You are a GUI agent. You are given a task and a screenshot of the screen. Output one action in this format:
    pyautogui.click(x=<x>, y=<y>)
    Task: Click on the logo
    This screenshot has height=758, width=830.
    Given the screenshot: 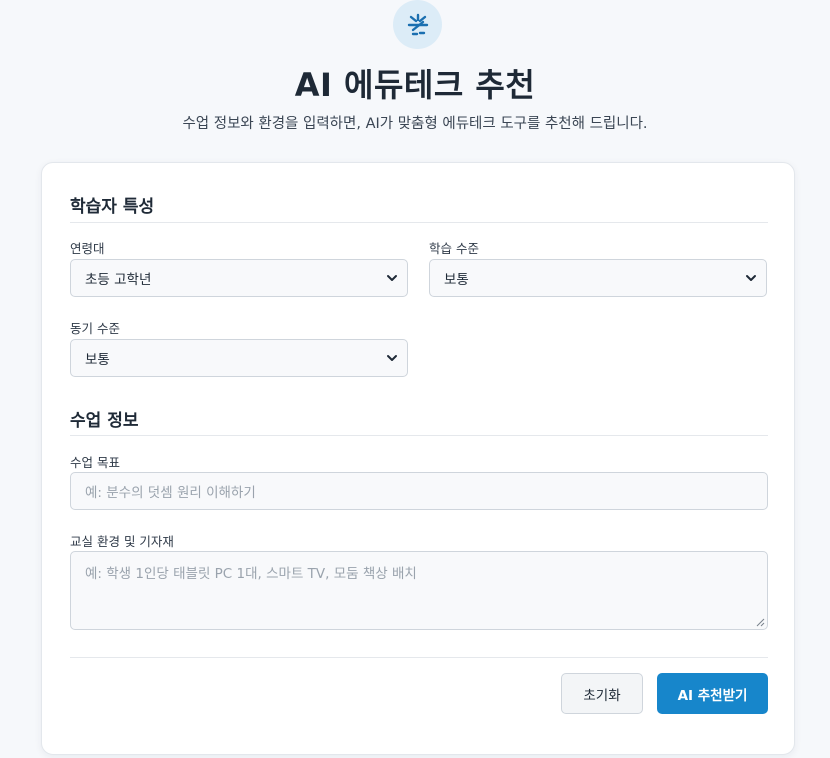 What is the action you would take?
    pyautogui.click(x=417, y=24)
    